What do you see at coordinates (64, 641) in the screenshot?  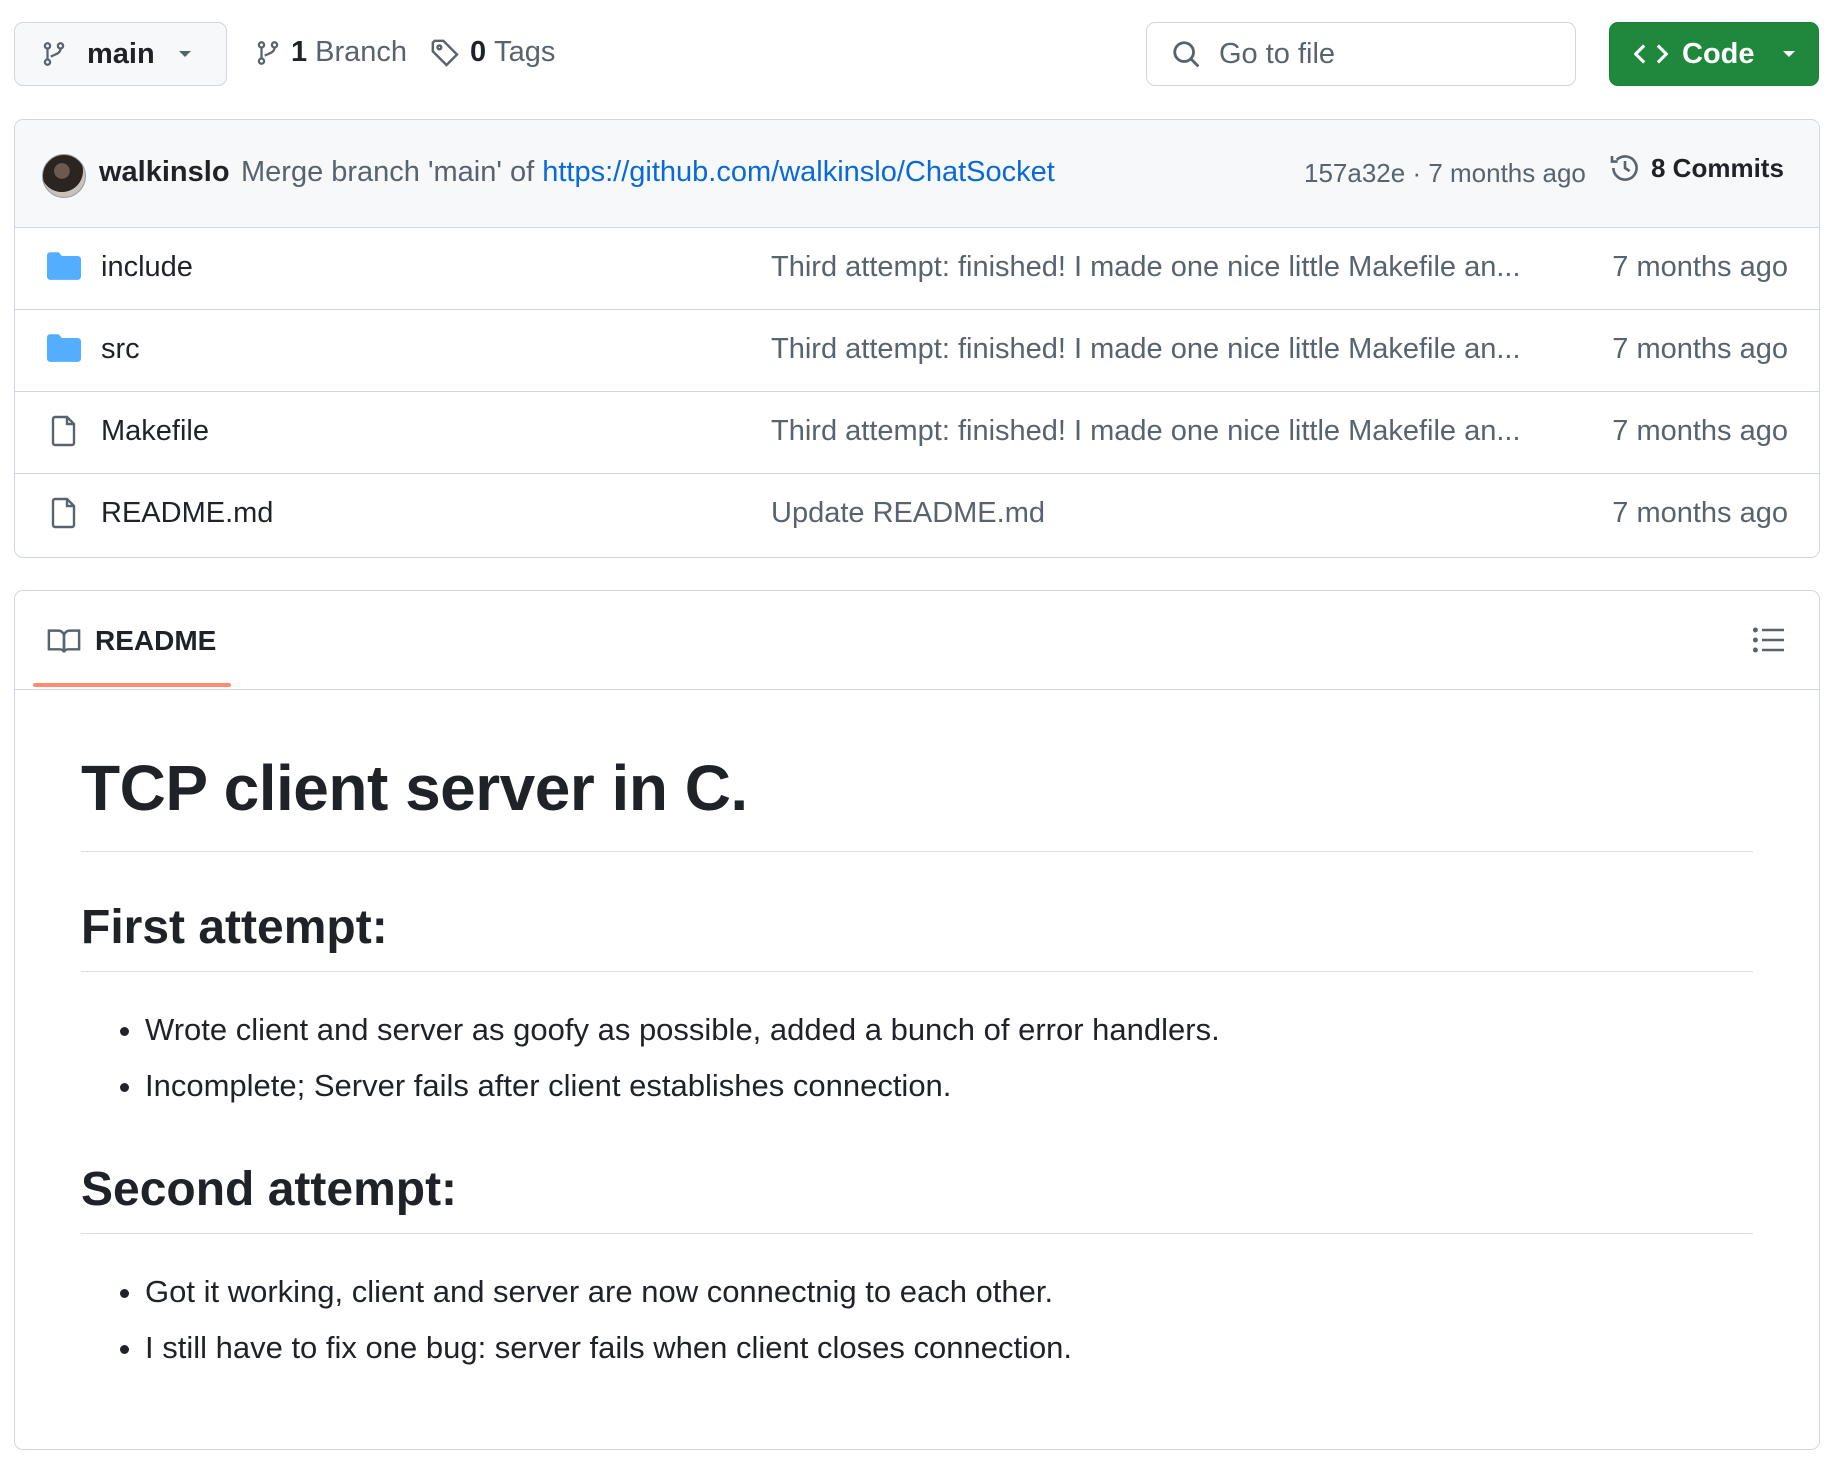 I see `book-icon` at bounding box center [64, 641].